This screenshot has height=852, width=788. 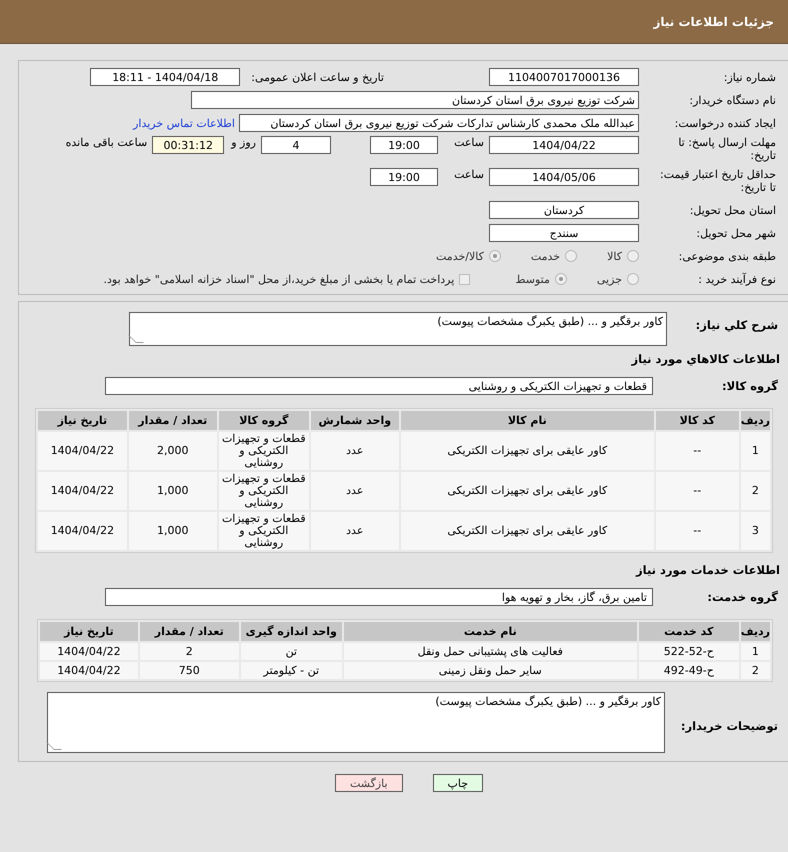 What do you see at coordinates (564, 145) in the screenshot?
I see `text-field: 1404/04/22` at bounding box center [564, 145].